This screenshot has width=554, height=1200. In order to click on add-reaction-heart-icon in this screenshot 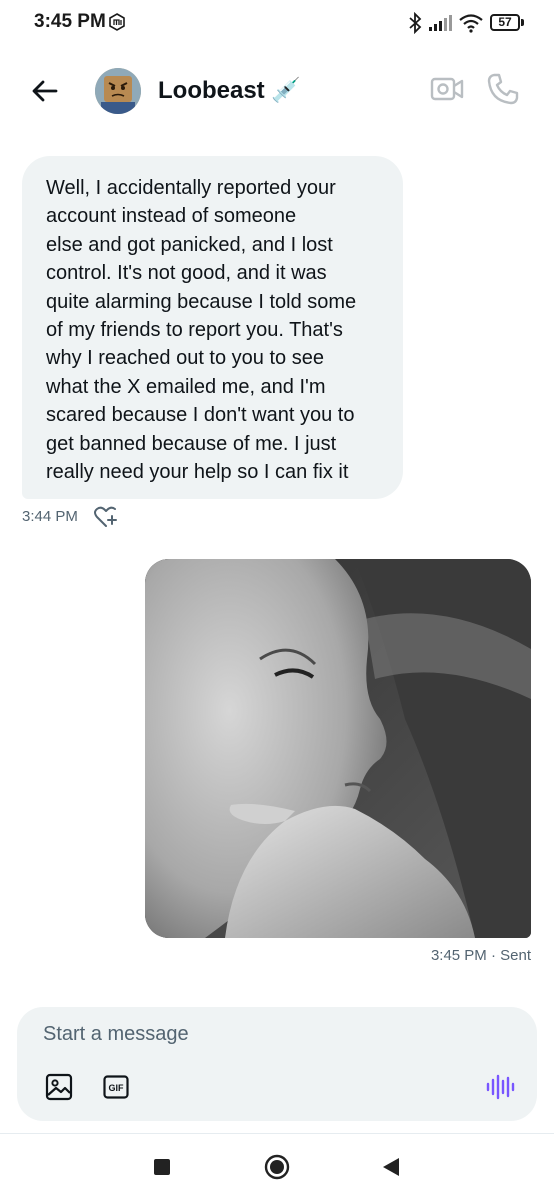, I will do `click(106, 517)`.